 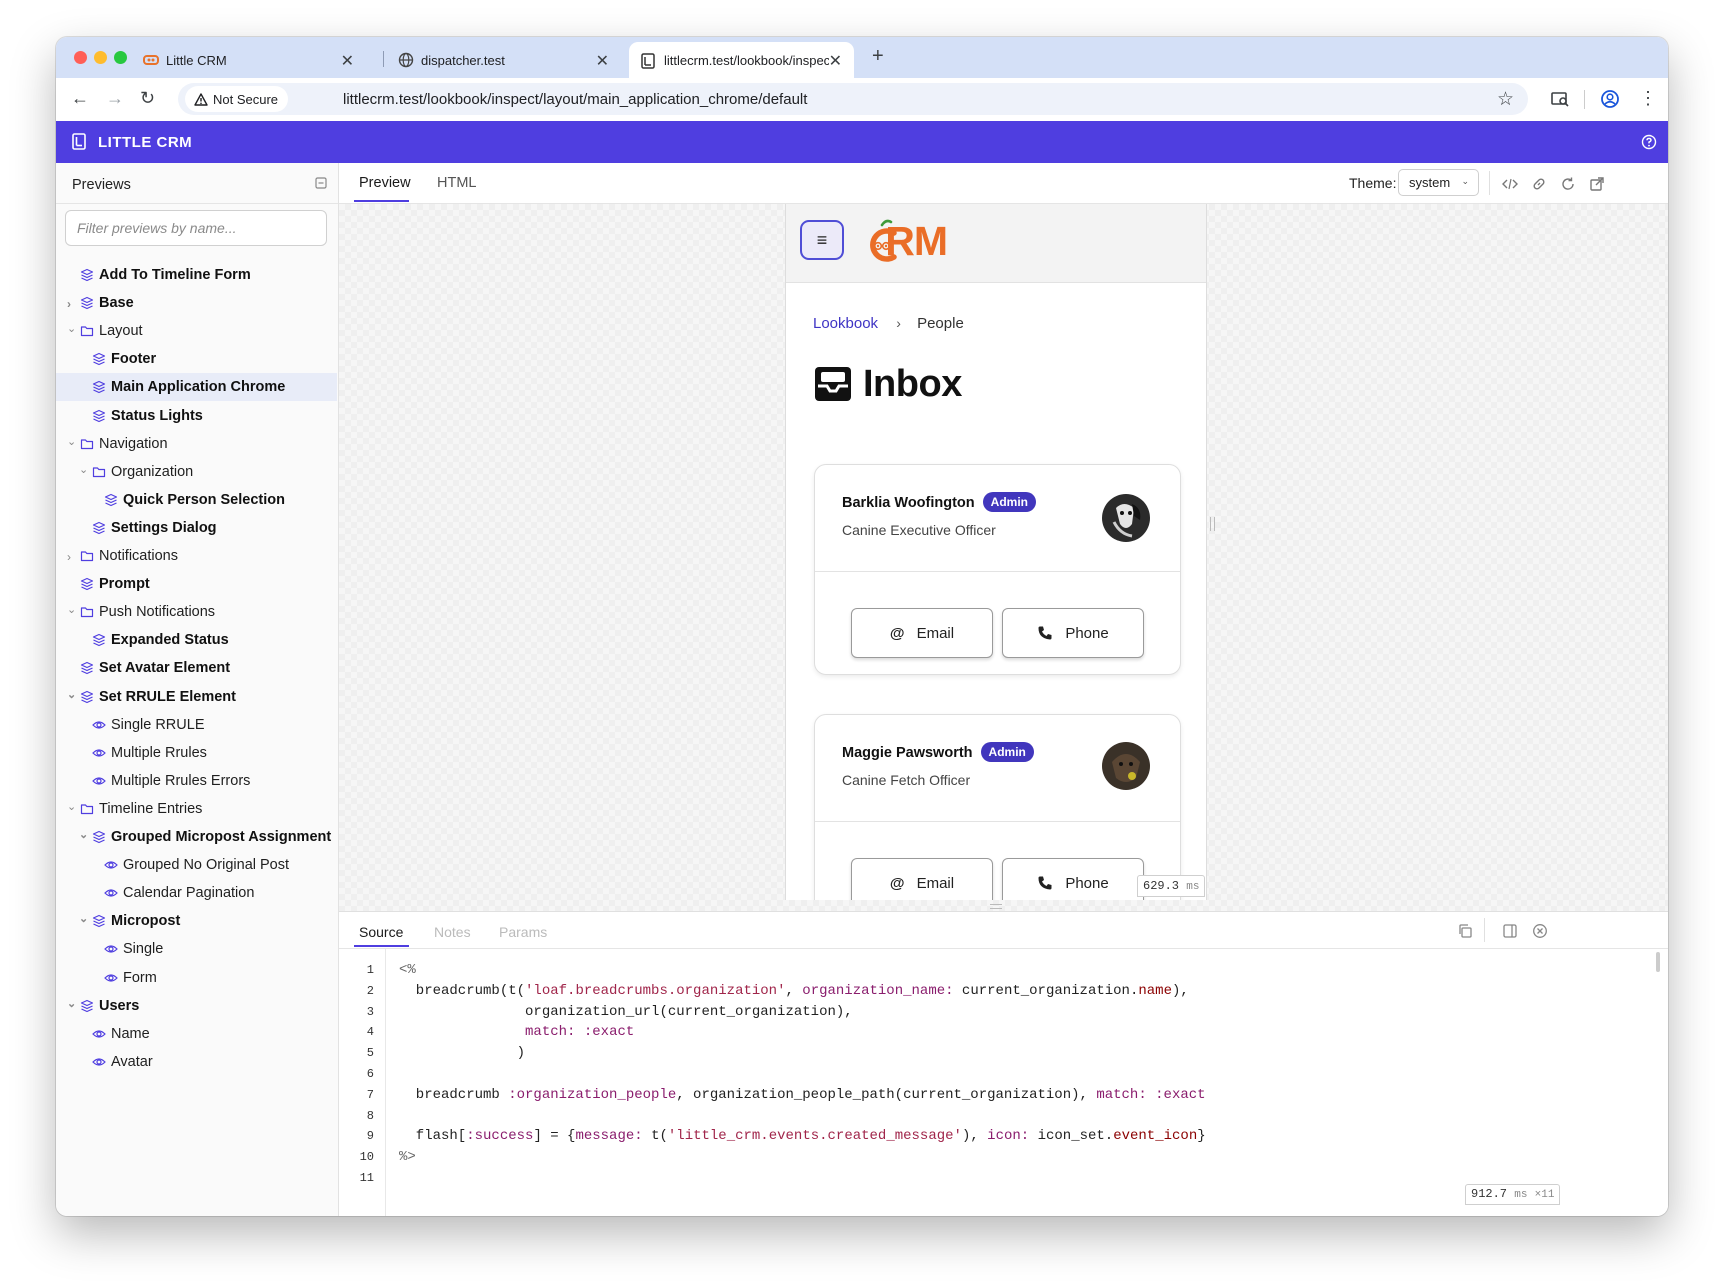 I want to click on refresh-icon, so click(x=1568, y=184).